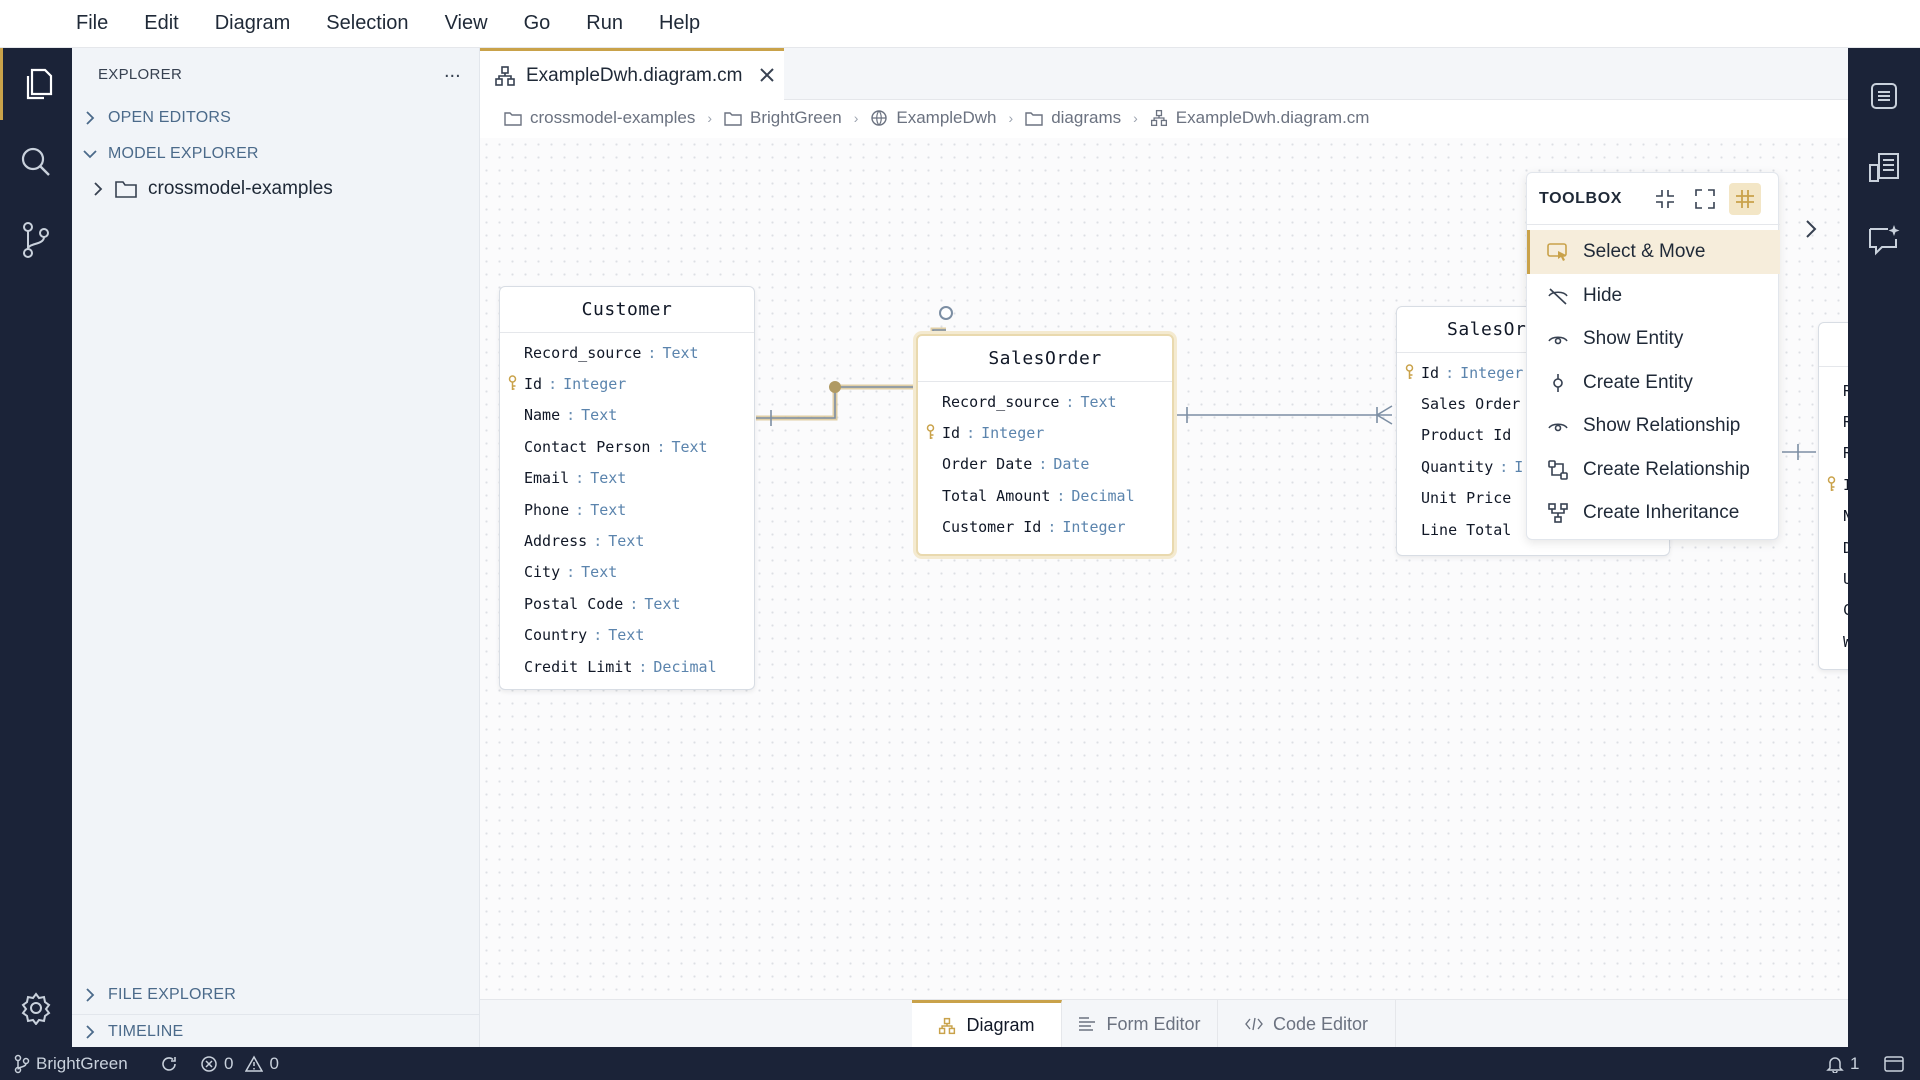  What do you see at coordinates (767, 78) in the screenshot?
I see `close-tab-button` at bounding box center [767, 78].